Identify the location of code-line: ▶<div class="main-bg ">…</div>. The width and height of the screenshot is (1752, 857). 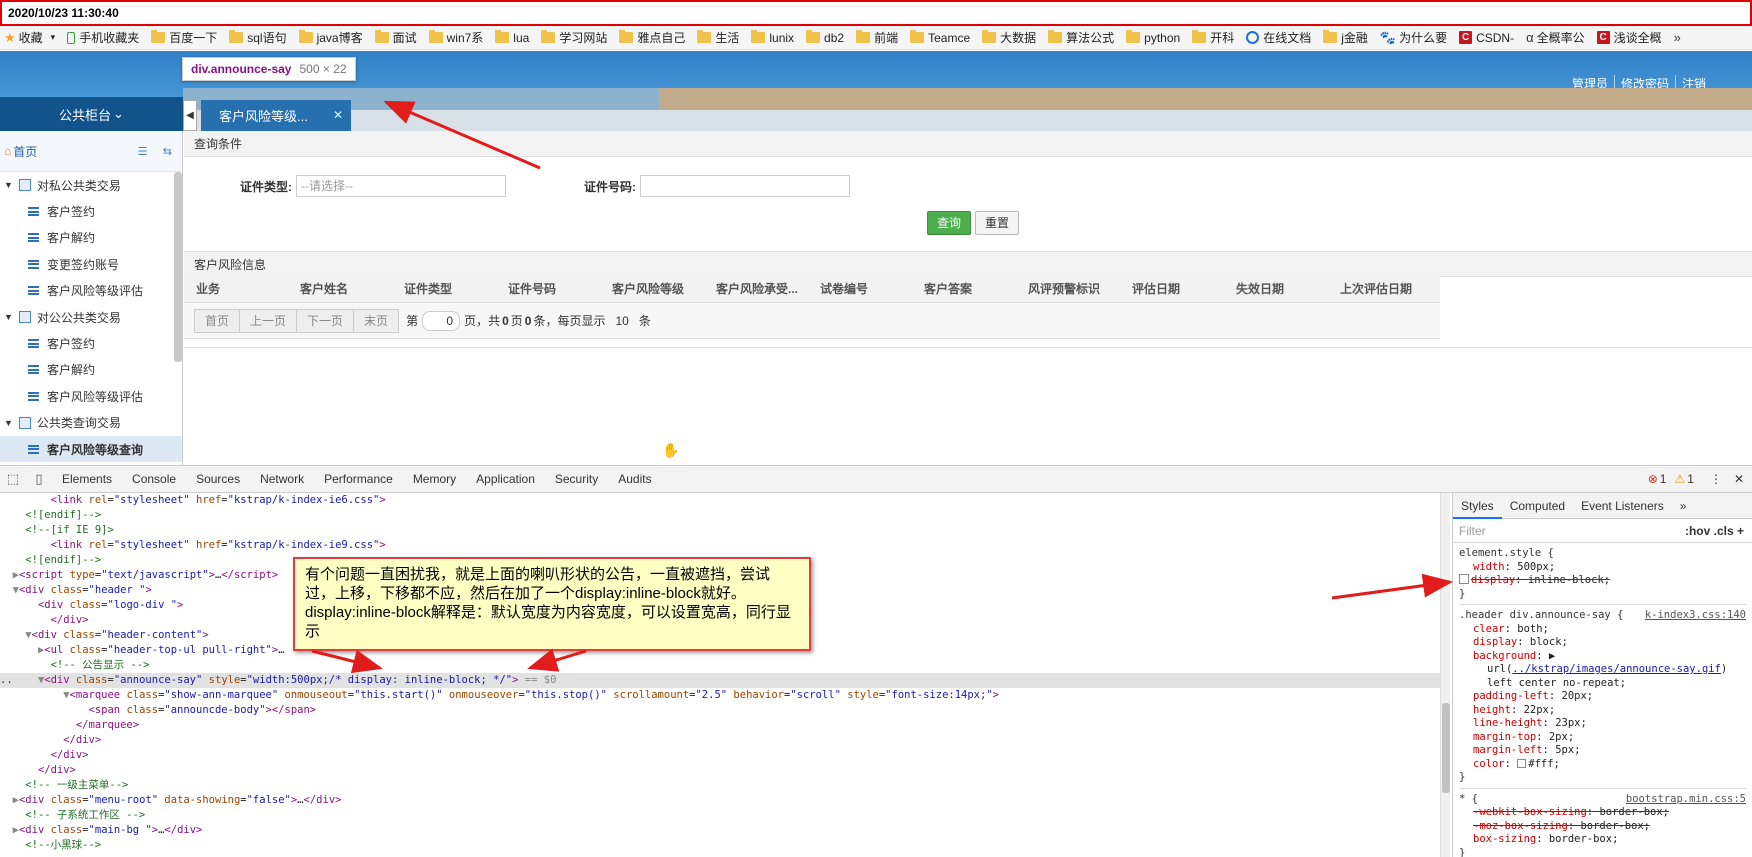
(720, 830).